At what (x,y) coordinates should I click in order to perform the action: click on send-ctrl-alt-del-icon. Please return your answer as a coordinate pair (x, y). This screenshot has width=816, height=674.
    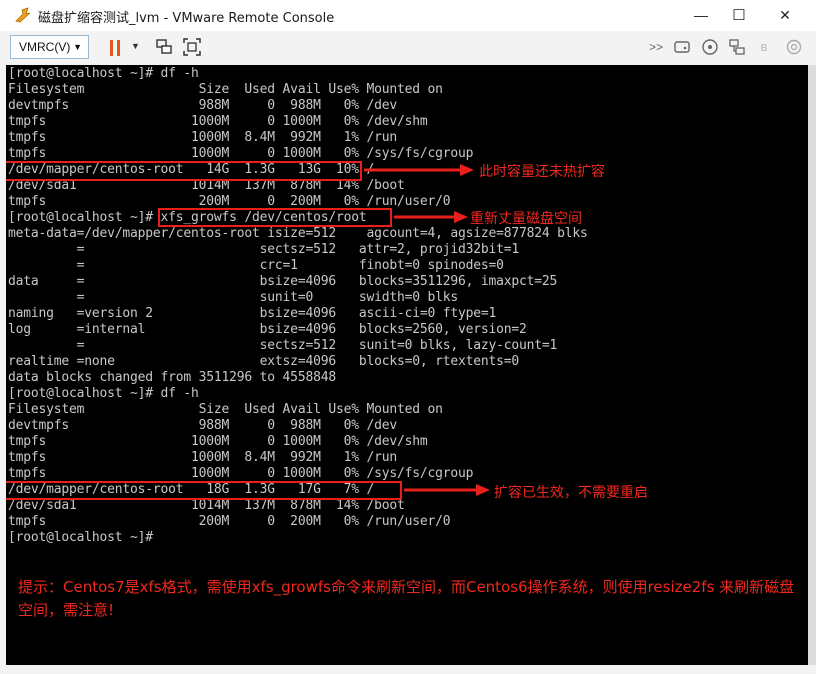
    Looking at the image, I should click on (164, 47).